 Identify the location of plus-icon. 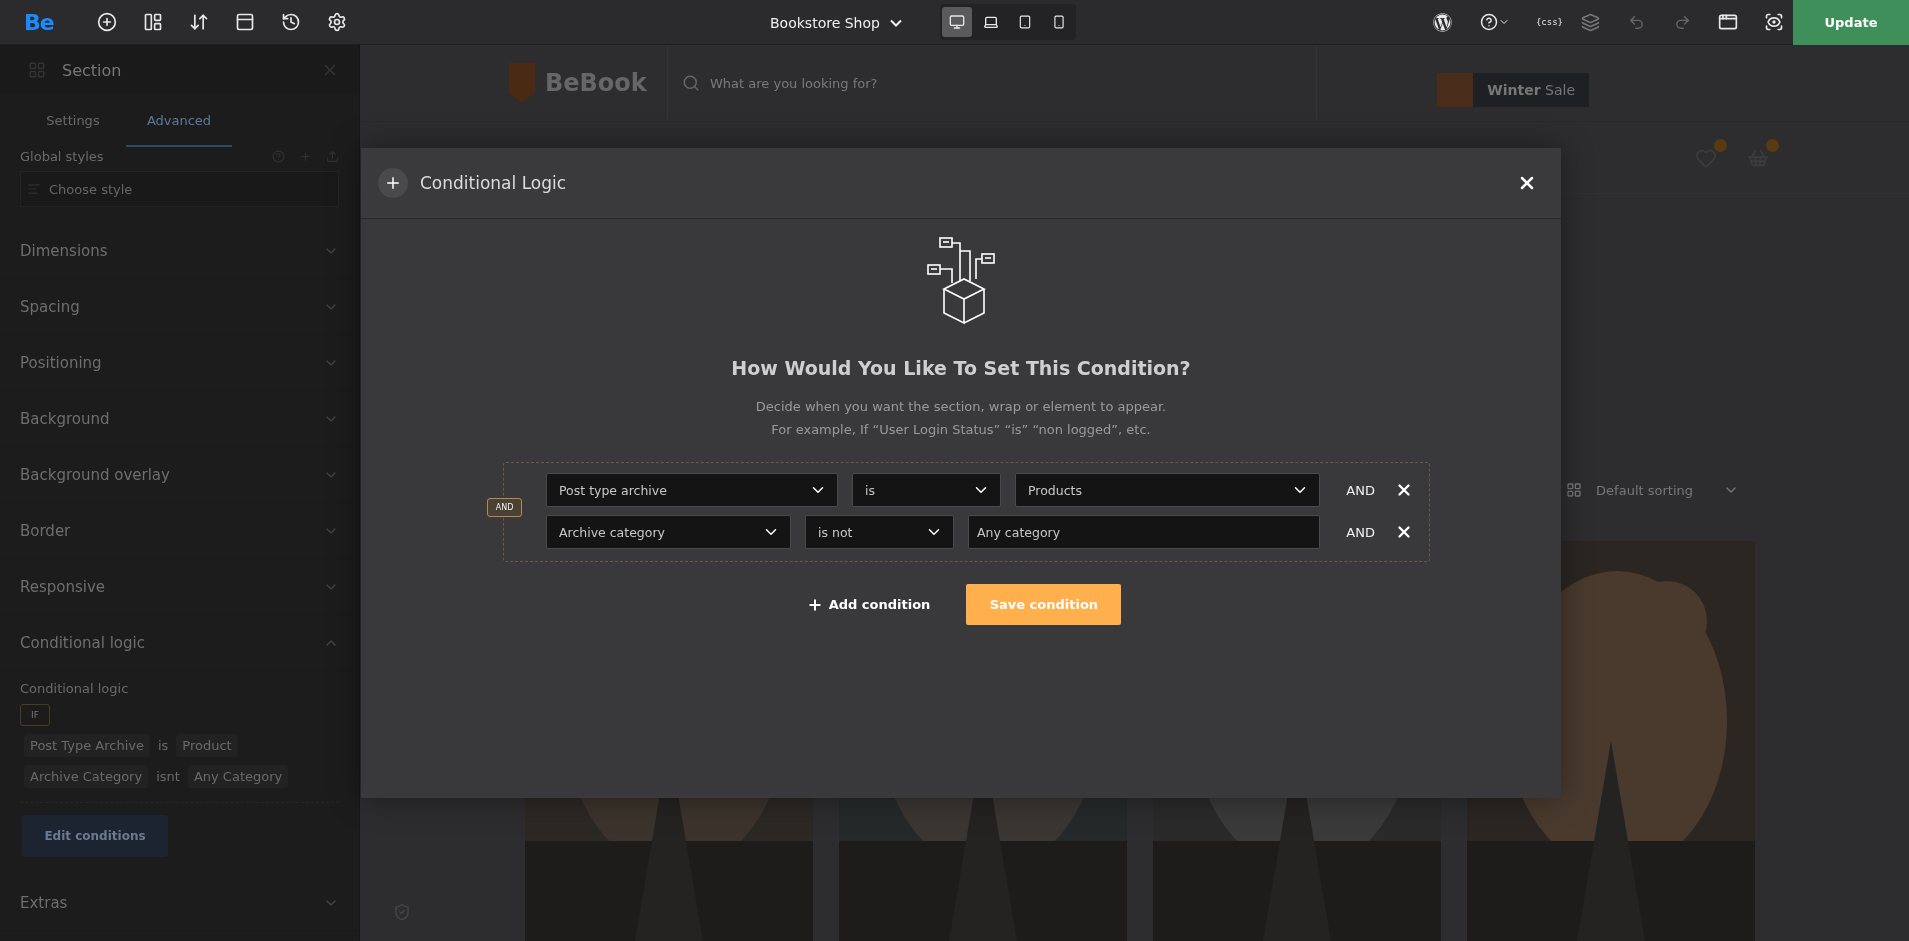
(814, 604).